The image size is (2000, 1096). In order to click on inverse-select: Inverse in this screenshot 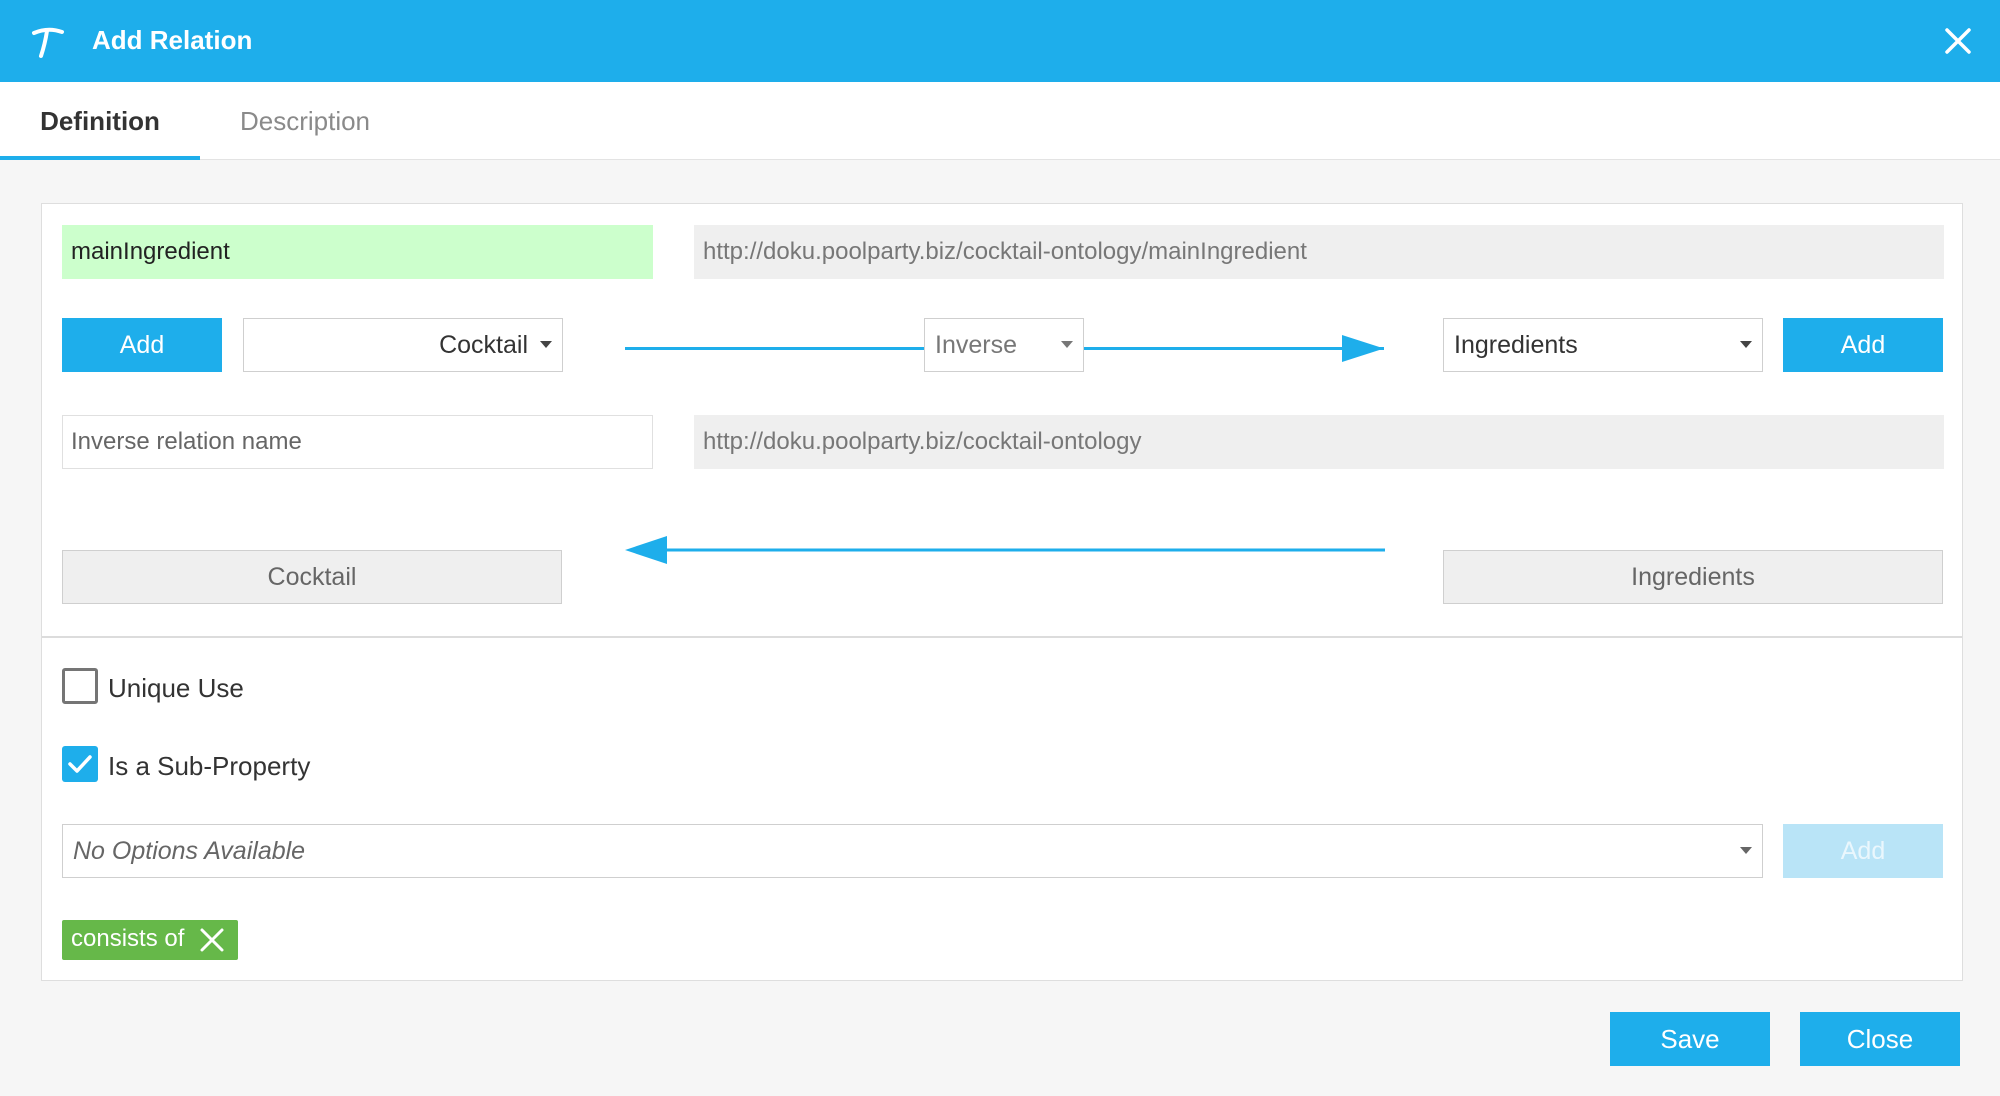, I will do `click(1004, 345)`.